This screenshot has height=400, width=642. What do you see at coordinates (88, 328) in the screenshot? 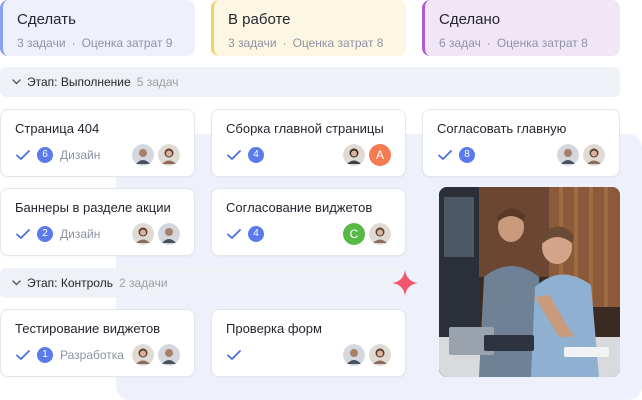
I see `task-title: Тестирование виджетов` at bounding box center [88, 328].